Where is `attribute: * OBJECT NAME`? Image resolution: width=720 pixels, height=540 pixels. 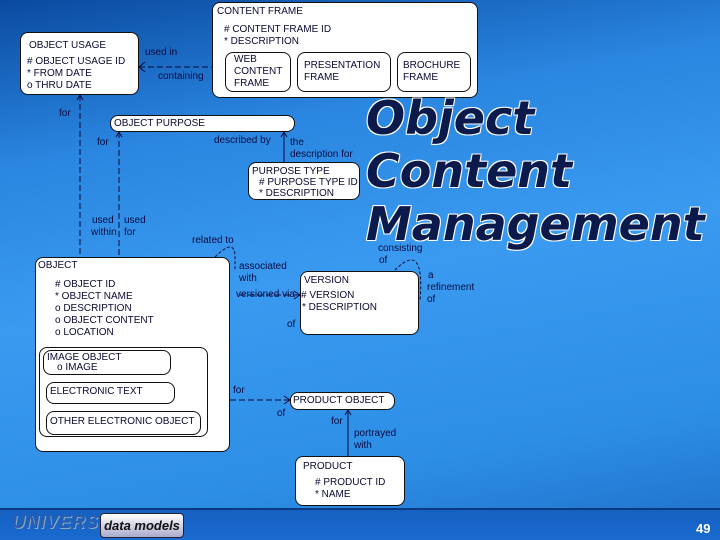 attribute: * OBJECT NAME is located at coordinates (94, 296).